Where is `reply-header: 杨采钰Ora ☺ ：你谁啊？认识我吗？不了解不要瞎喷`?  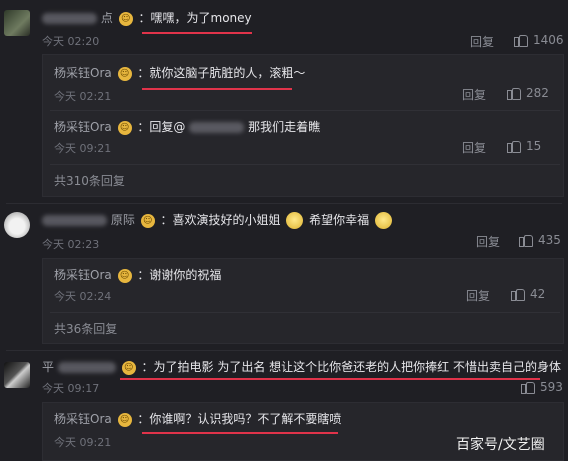 reply-header: 杨采钰Ora ☺ ：你谁啊？认识我吗？不了解不要瞎喷 is located at coordinates (197, 418).